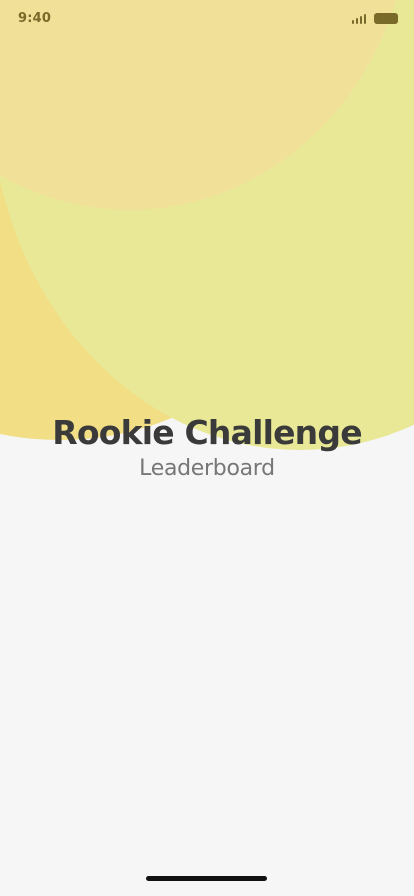 The width and height of the screenshot is (414, 896). What do you see at coordinates (206, 878) in the screenshot?
I see `home-indicator` at bounding box center [206, 878].